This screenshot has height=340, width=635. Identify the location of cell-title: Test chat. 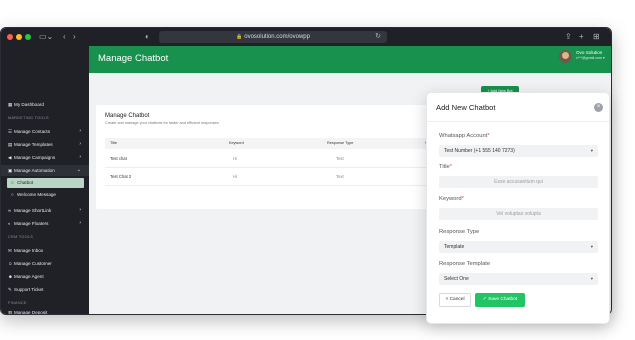
(118, 158).